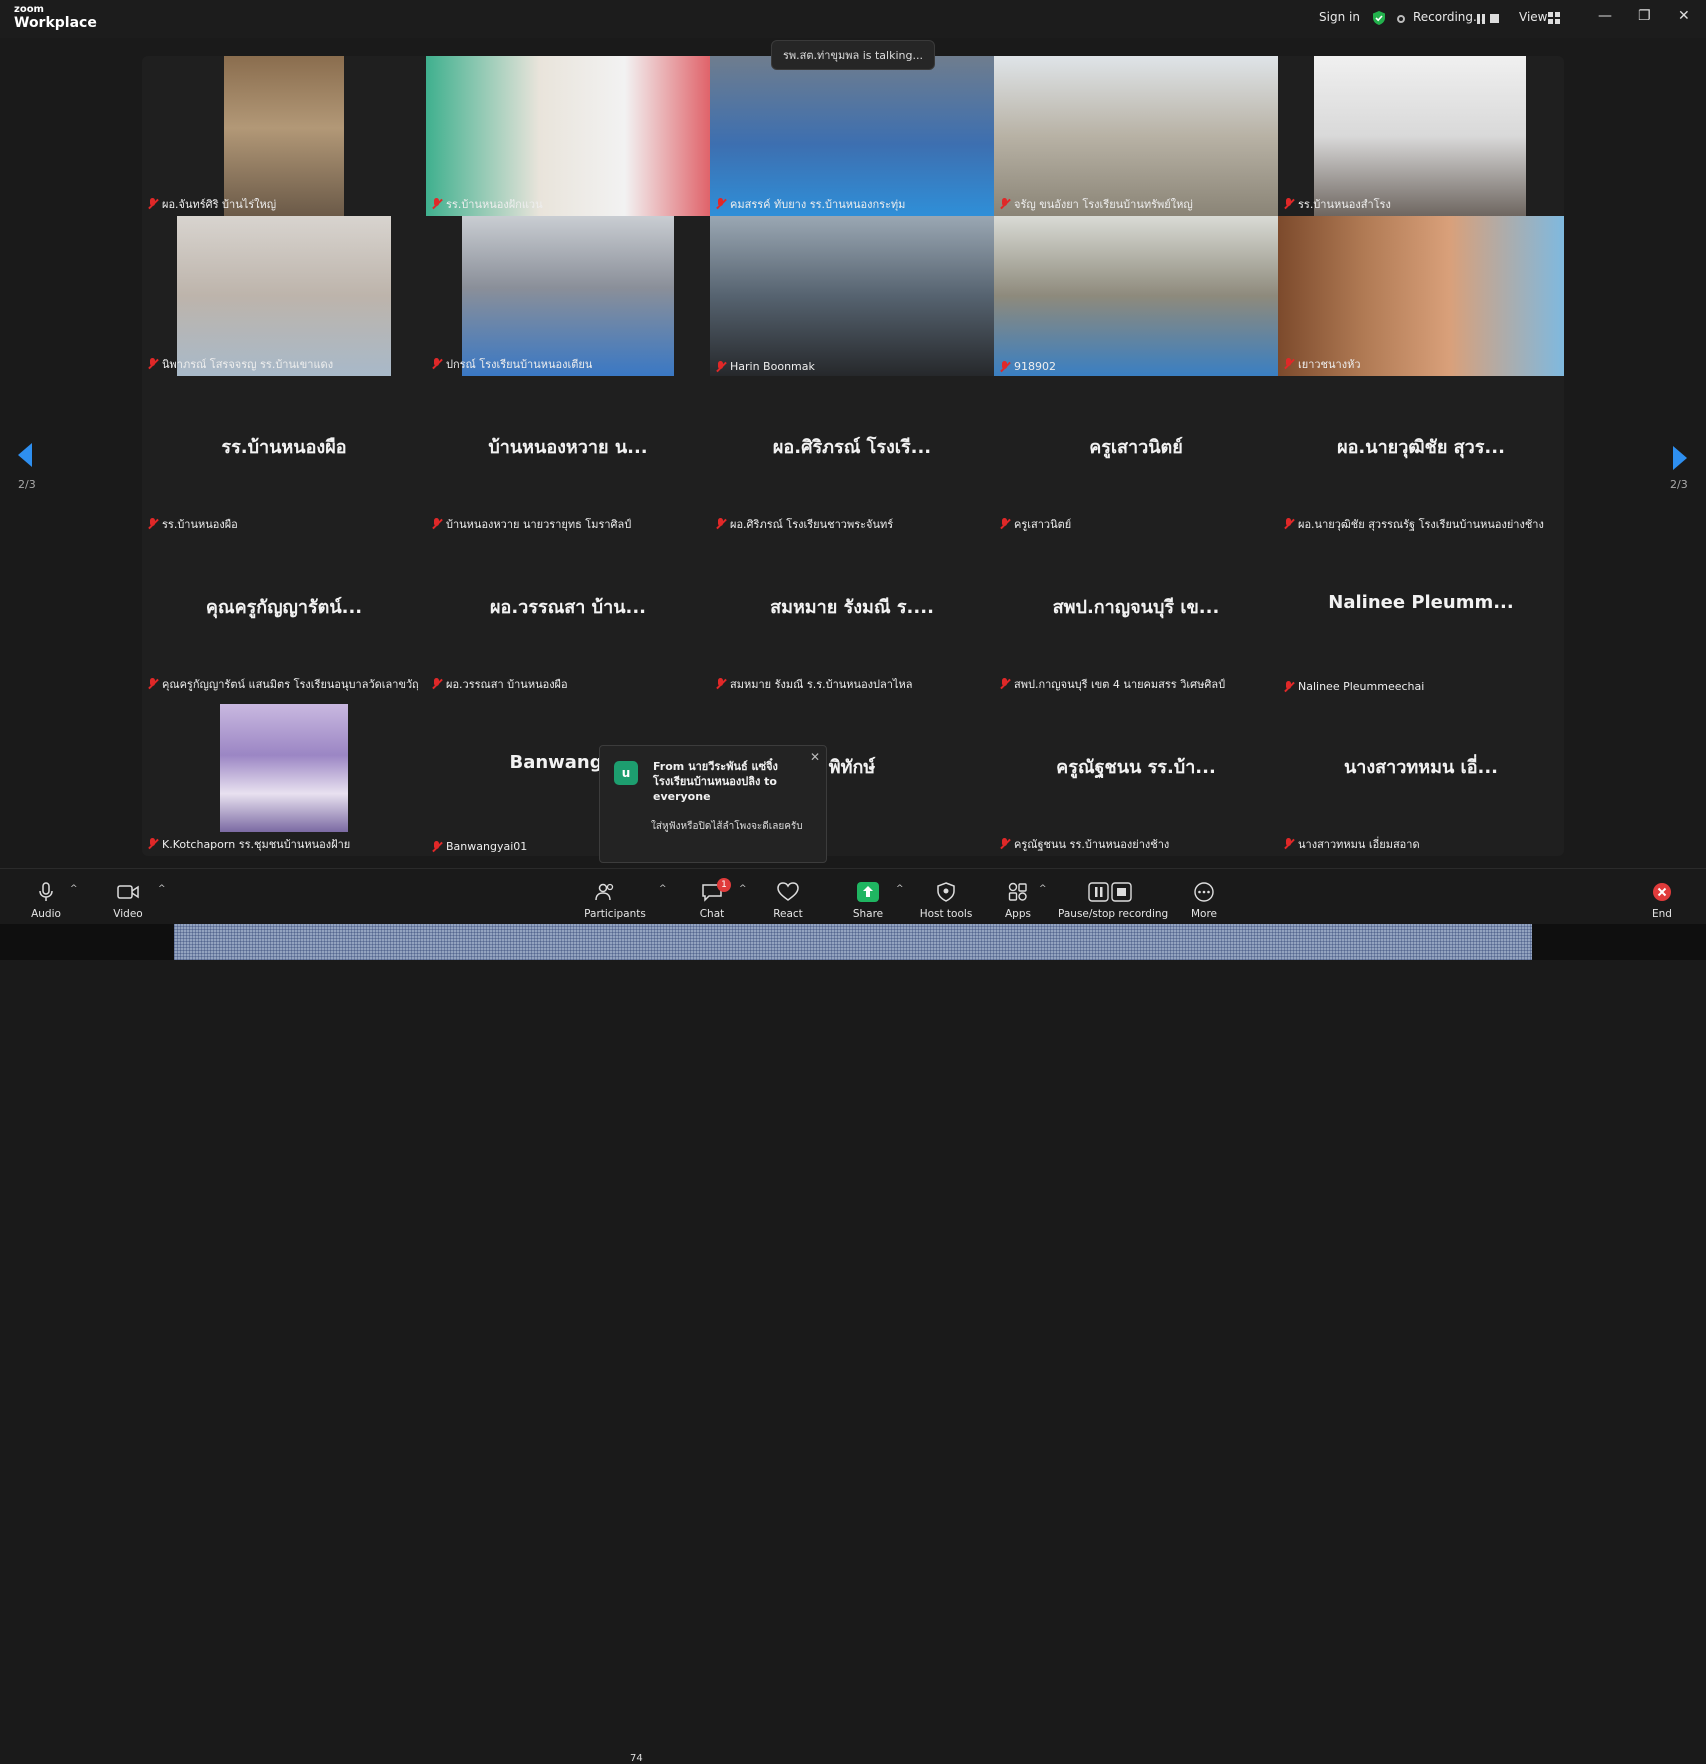 The height and width of the screenshot is (1764, 1706). I want to click on pause-stop-recording-button: Pause/stop recording, so click(1113, 897).